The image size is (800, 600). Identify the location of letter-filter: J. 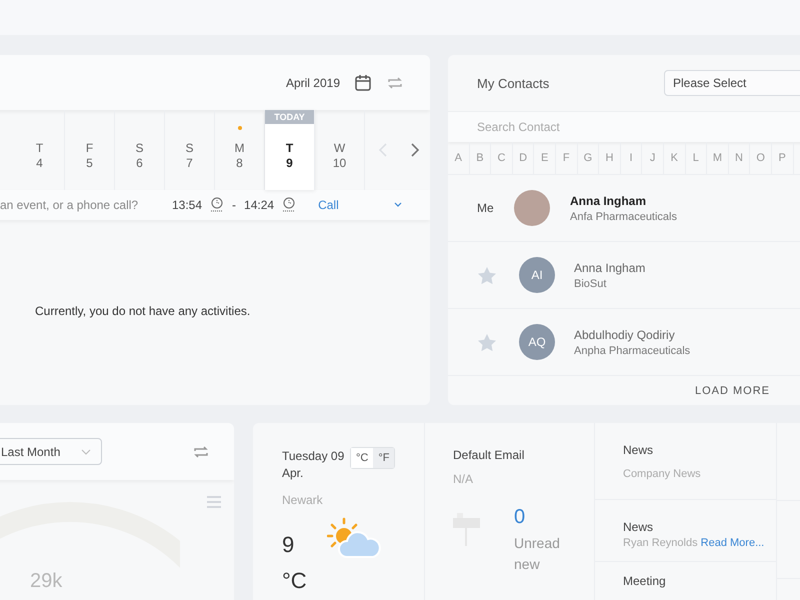
(653, 158).